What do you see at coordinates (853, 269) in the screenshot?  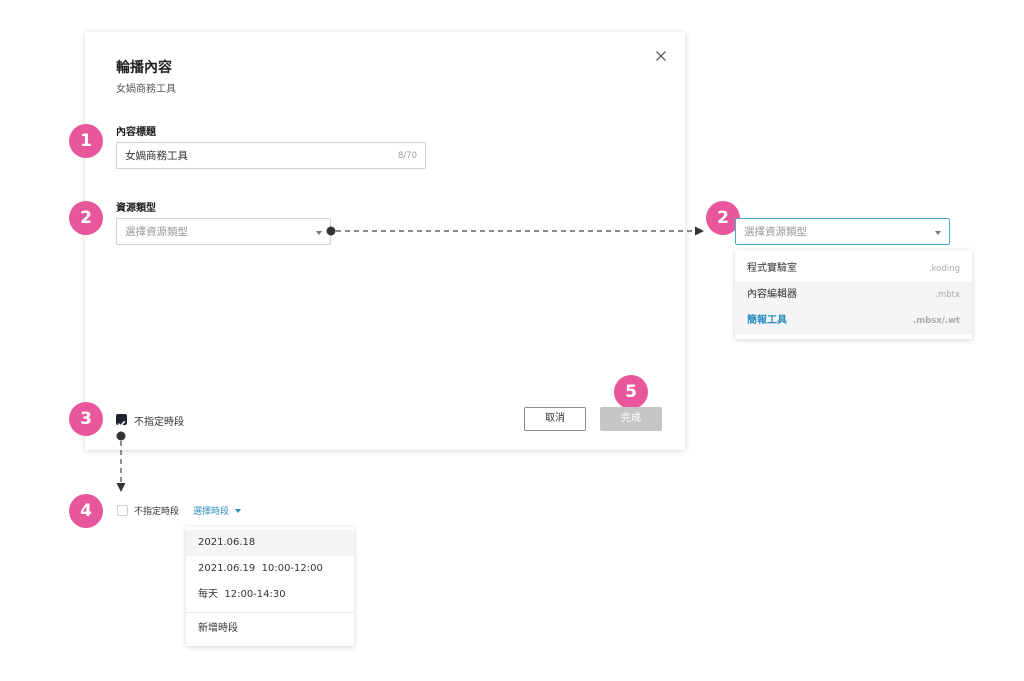 I see `resource-option-koding: 程式實驗室 .koding` at bounding box center [853, 269].